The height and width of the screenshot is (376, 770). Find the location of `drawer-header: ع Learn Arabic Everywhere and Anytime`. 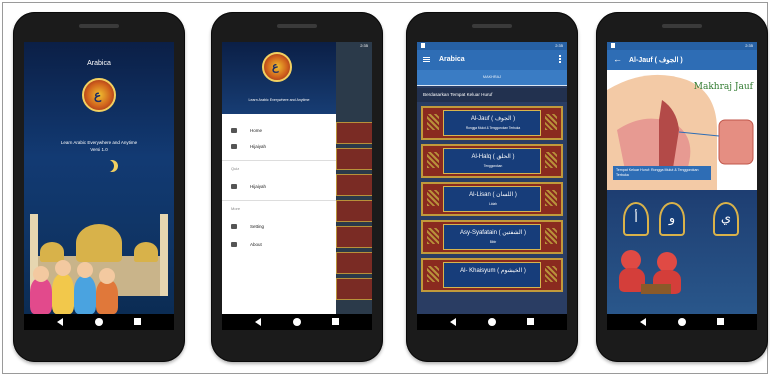

drawer-header: ع Learn Arabic Everywhere and Anytime is located at coordinates (279, 78).